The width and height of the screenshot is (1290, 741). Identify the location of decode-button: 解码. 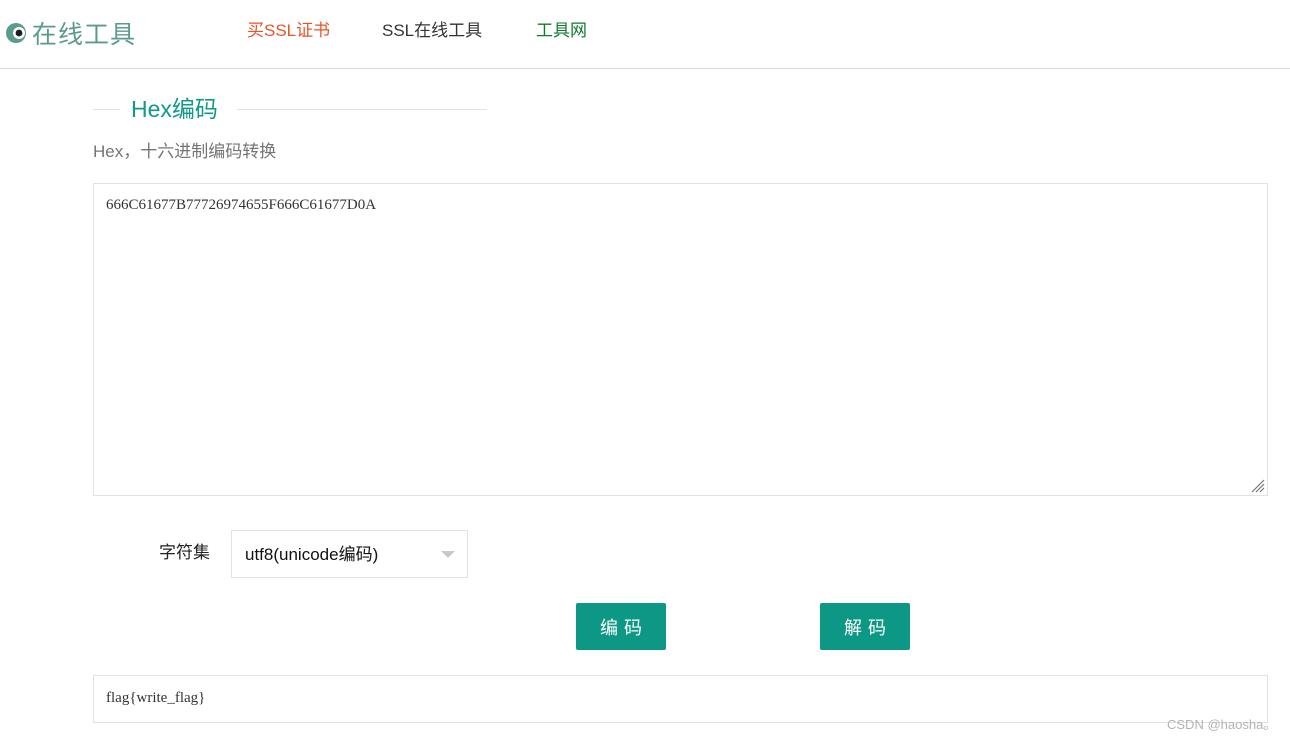
(865, 626).